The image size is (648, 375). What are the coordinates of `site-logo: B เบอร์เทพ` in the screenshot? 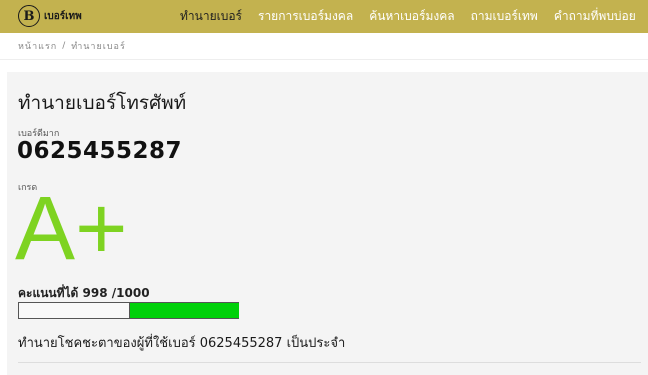 It's located at (50, 16).